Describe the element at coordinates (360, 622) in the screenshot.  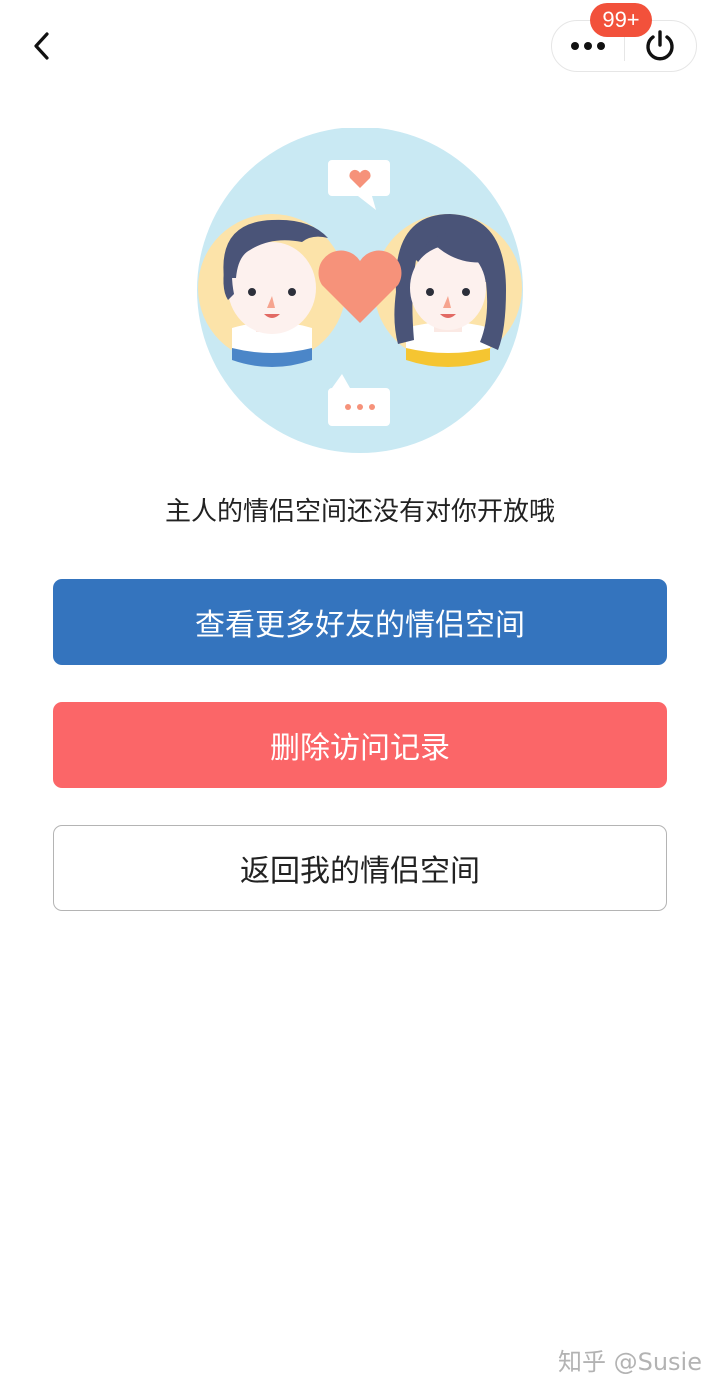
I see `view-more-friends-button: 查看更多好友的情侣空间` at that location.